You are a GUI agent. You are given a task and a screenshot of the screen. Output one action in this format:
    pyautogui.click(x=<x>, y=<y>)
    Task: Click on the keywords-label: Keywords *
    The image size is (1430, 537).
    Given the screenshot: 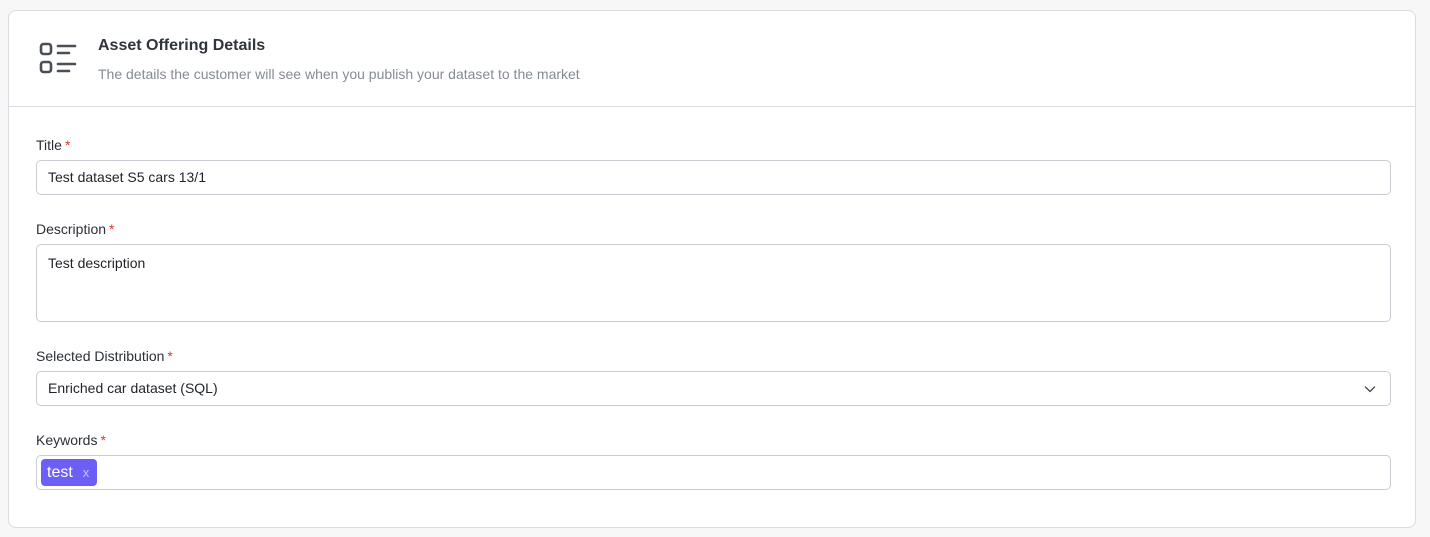 What is the action you would take?
    pyautogui.click(x=71, y=440)
    